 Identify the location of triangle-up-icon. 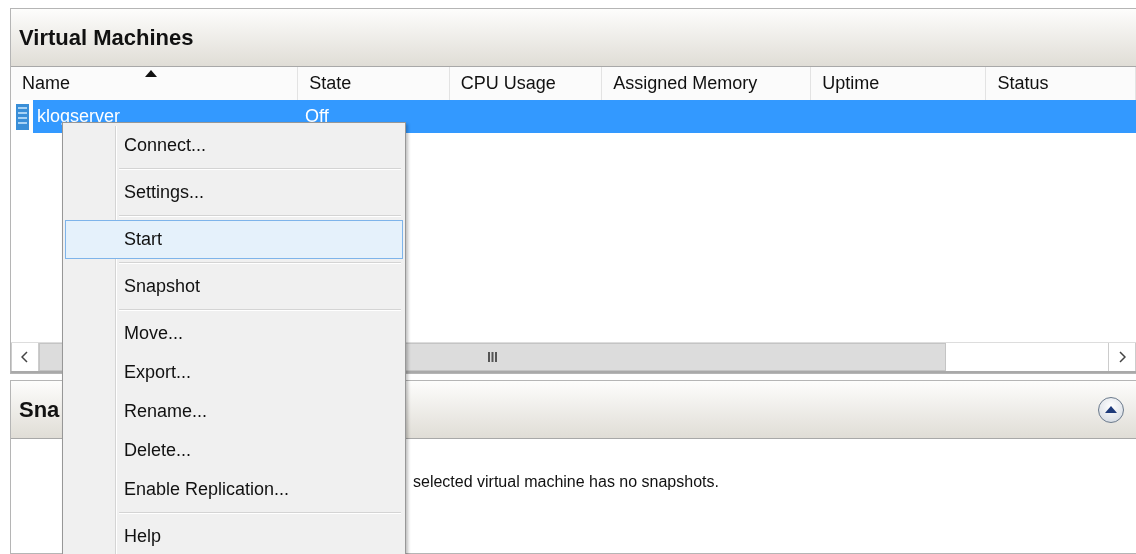
(1111, 409).